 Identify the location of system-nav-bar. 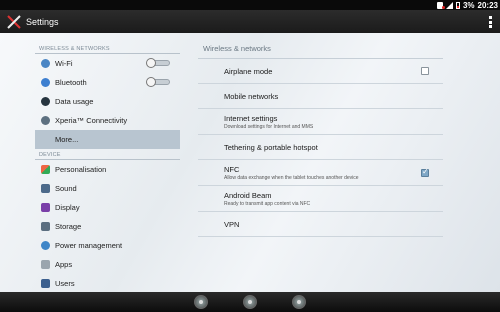
(250, 302).